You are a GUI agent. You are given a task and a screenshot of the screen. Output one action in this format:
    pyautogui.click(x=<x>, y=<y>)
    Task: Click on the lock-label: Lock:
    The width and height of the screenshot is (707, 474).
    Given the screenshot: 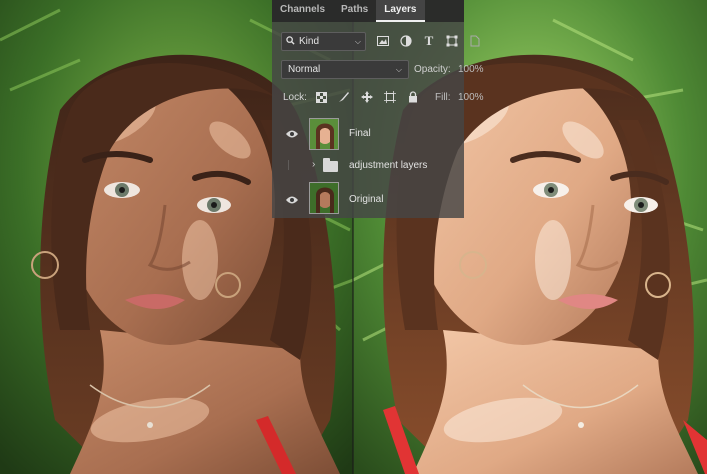 What is the action you would take?
    pyautogui.click(x=295, y=97)
    